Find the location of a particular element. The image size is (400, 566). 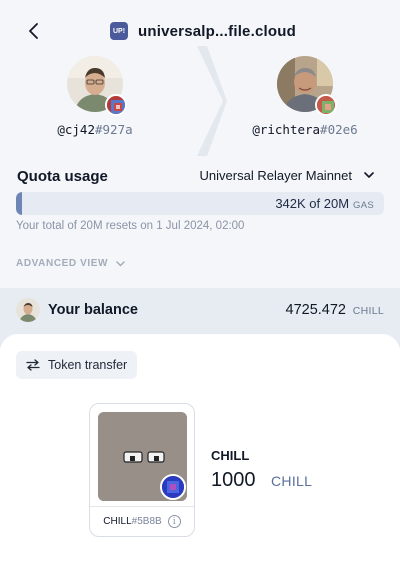

receiver-identicon is located at coordinates (326, 105).